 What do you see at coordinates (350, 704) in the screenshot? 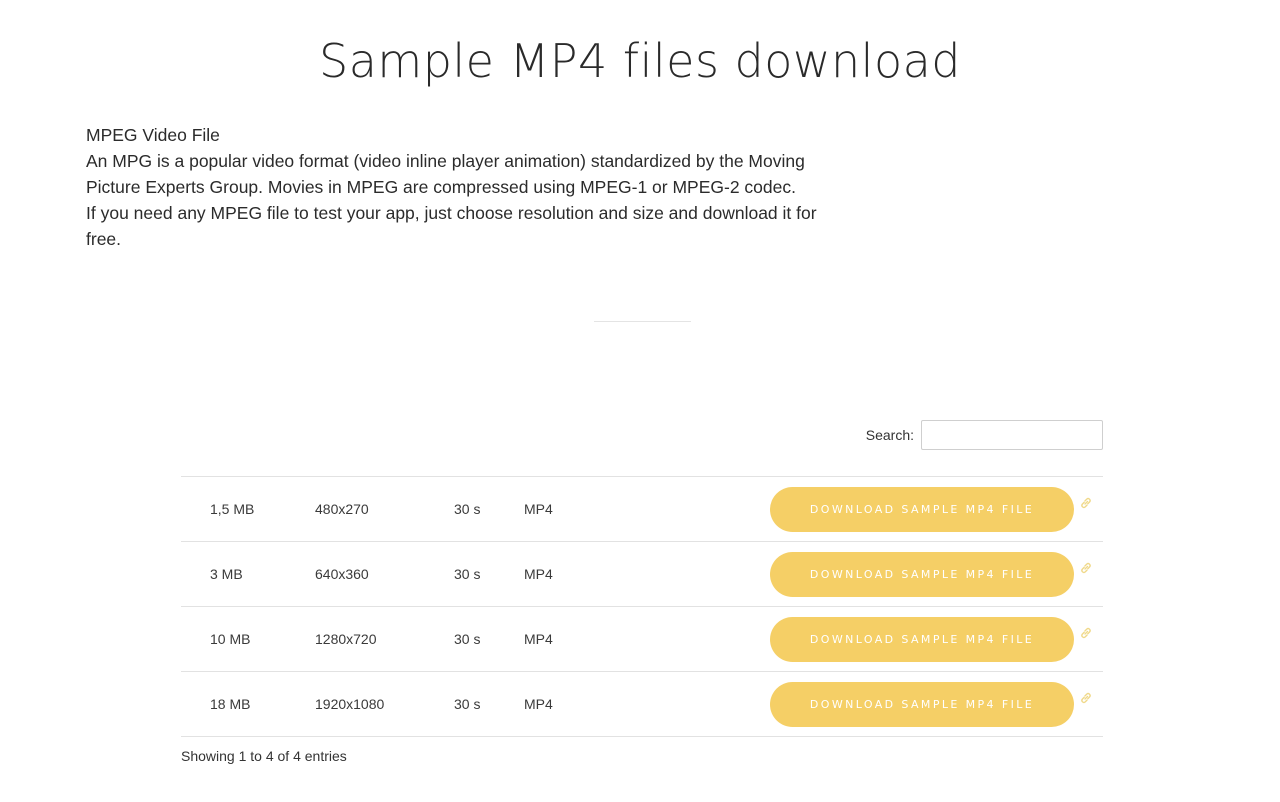
I see `resolution-cell: 1920x1080` at bounding box center [350, 704].